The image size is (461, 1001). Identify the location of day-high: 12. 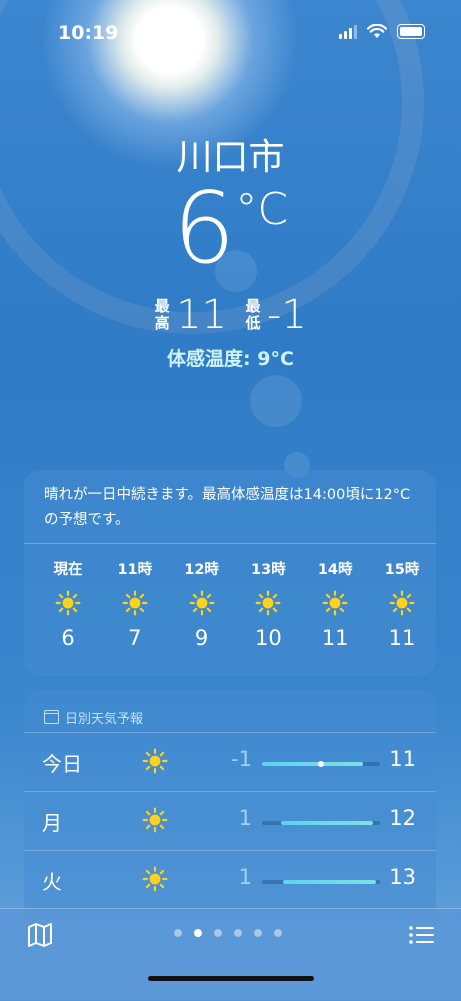
(402, 818).